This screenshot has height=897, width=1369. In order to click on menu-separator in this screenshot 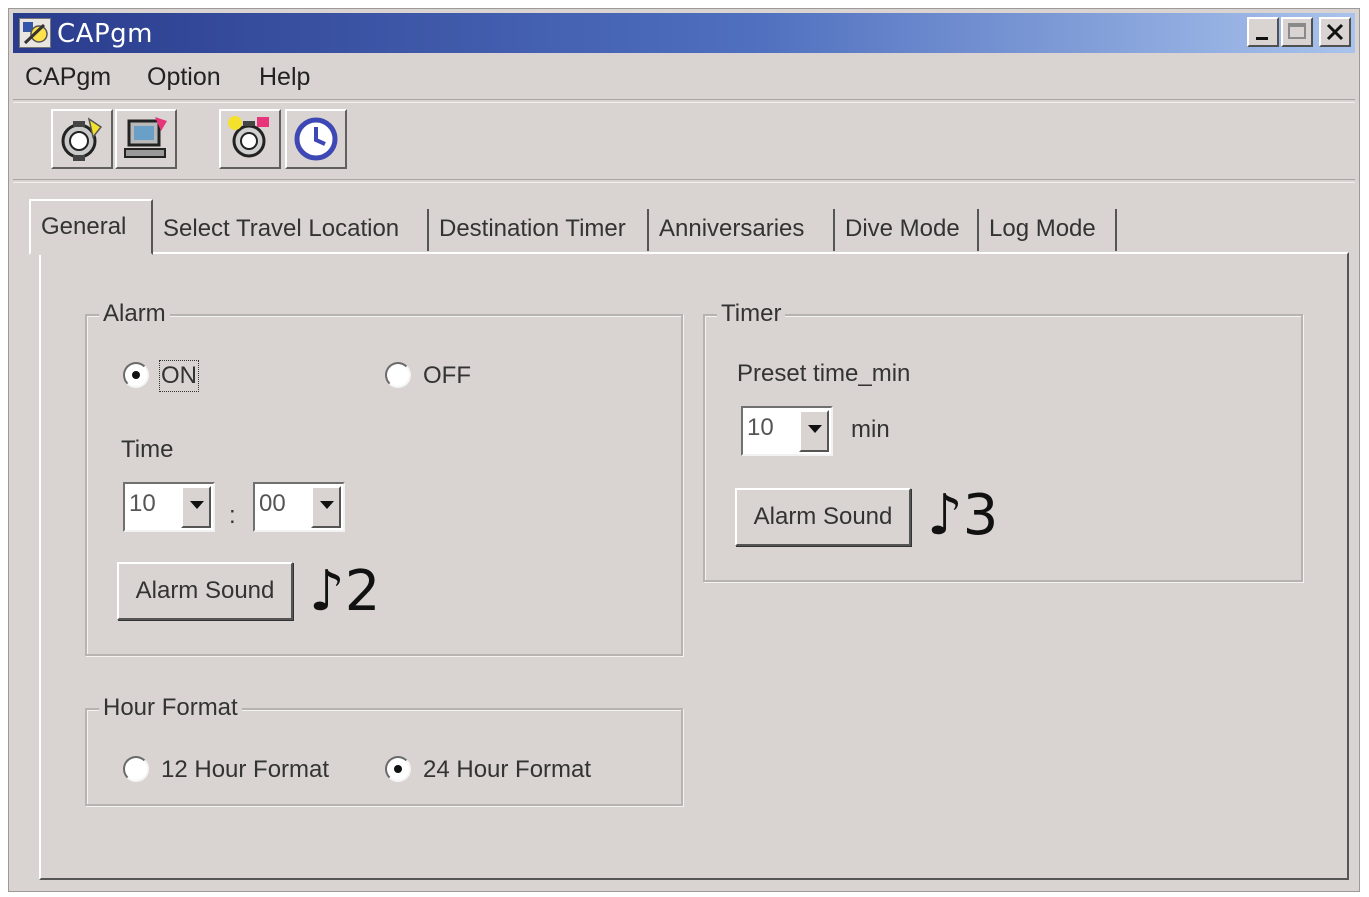, I will do `click(684, 101)`.